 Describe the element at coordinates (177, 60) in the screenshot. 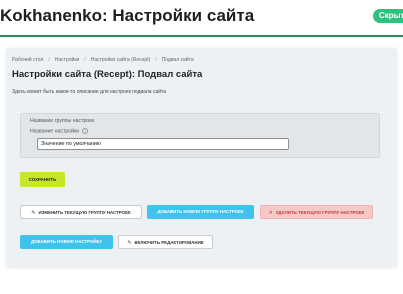

I see `breadcrumb-current: Подвал сайта` at that location.